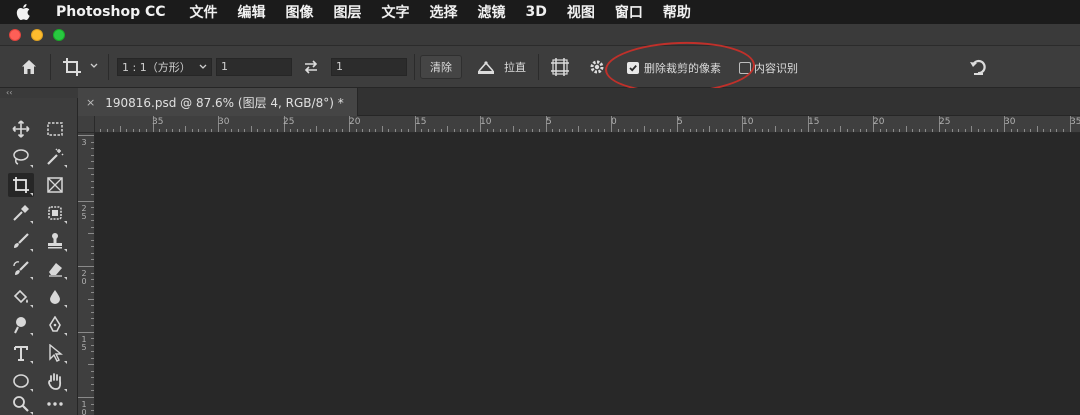  Describe the element at coordinates (300, 12) in the screenshot. I see `menu-image: 图像` at that location.